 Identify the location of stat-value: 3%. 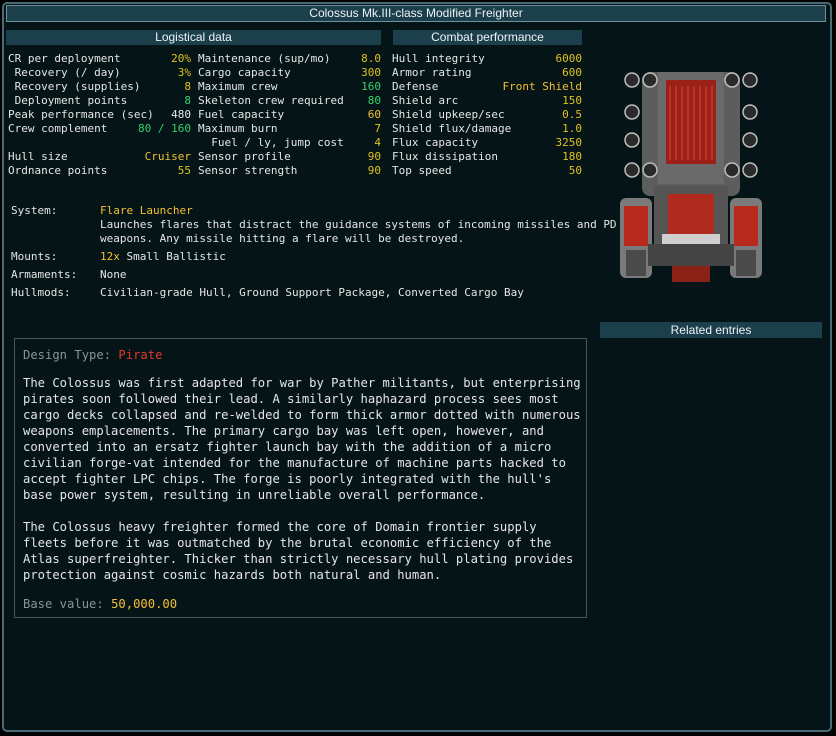
(184, 72).